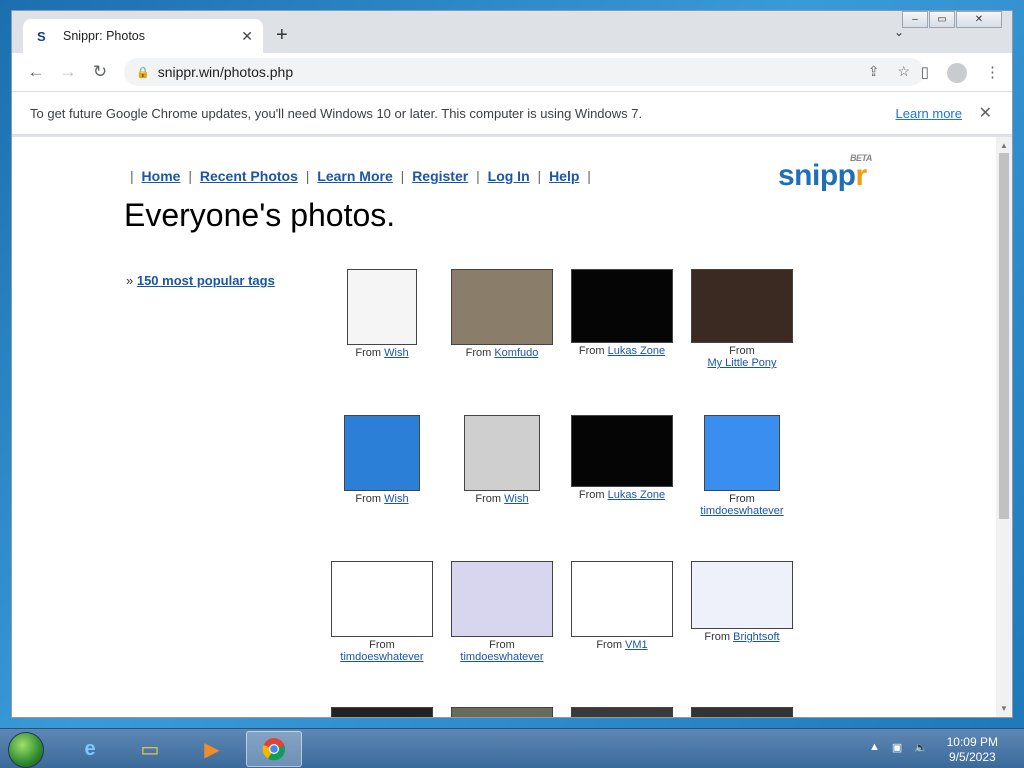  What do you see at coordinates (100, 72) in the screenshot?
I see `reload-icon: ↻` at bounding box center [100, 72].